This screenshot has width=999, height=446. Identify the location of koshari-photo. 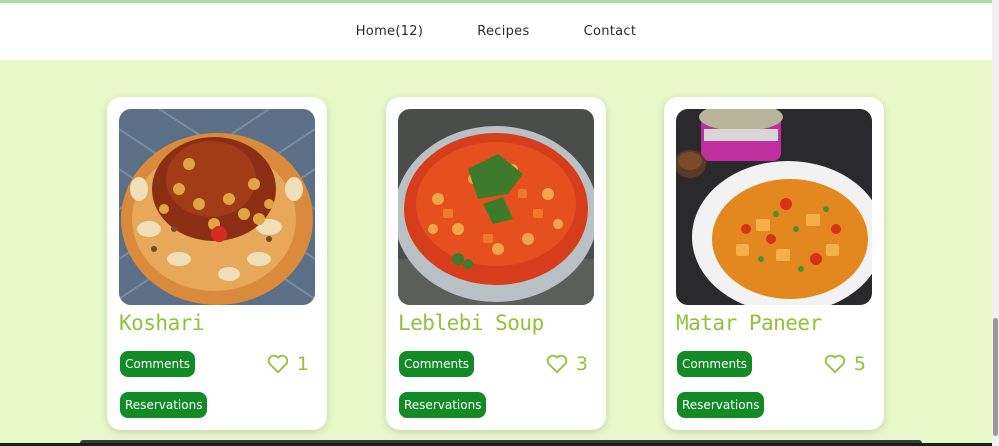
(217, 207).